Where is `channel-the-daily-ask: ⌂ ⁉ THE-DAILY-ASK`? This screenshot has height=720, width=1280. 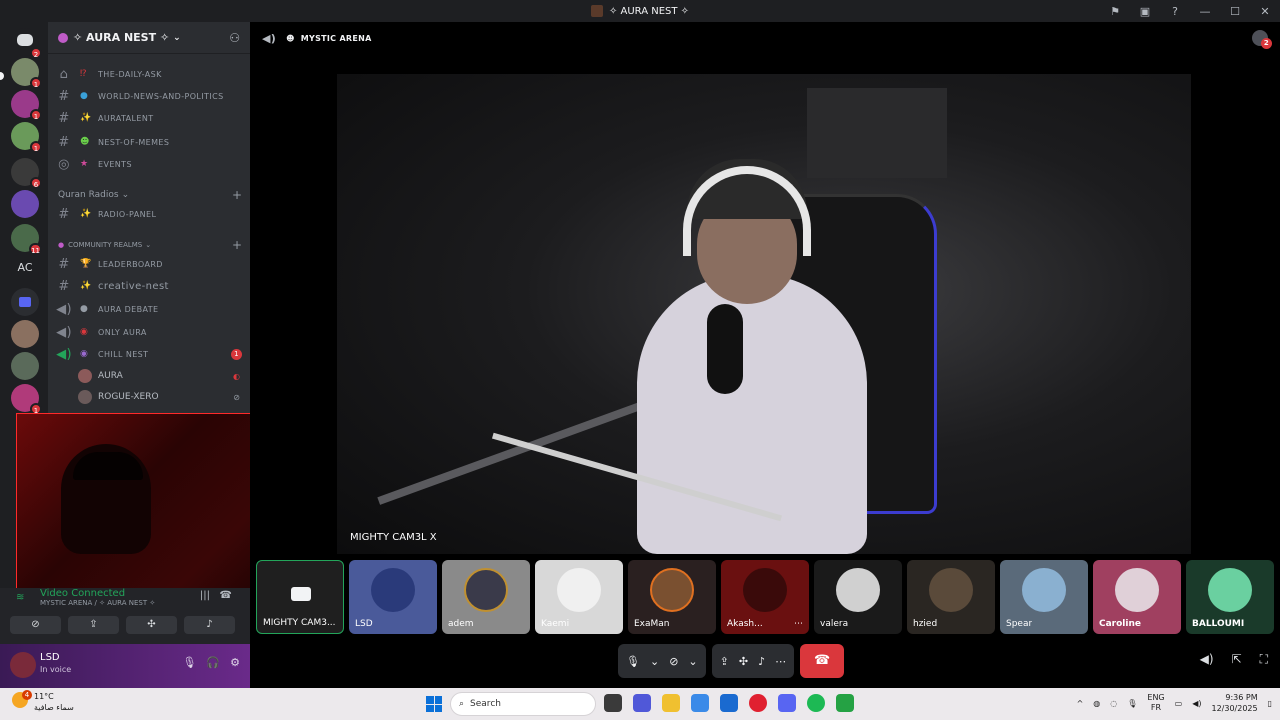
channel-the-daily-ask: ⌂ ⁉ THE-DAILY-ASK is located at coordinates (149, 74).